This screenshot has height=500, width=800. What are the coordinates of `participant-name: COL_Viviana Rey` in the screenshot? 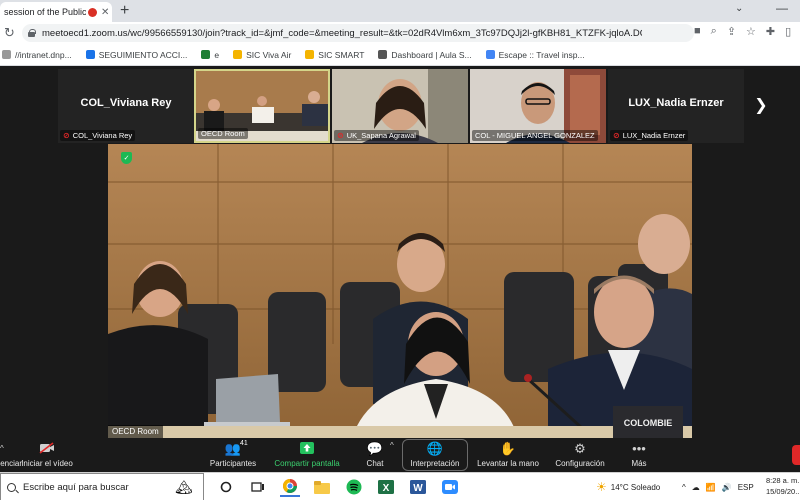 It's located at (126, 103).